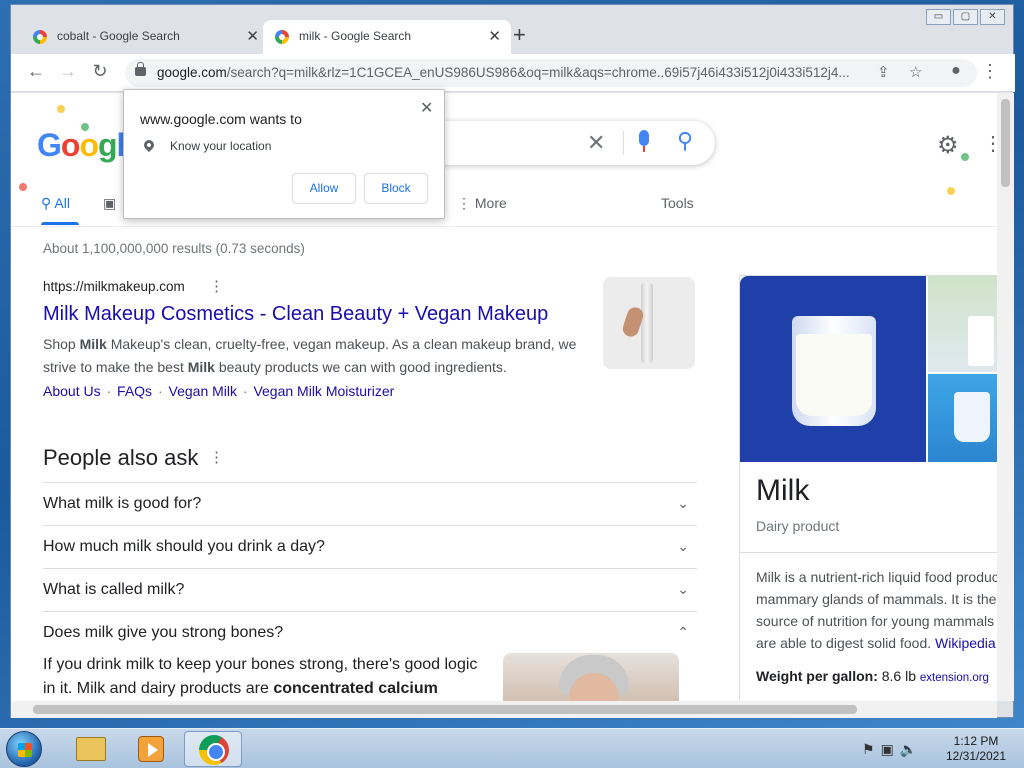  I want to click on knowledge-panel-subtitle: Dairy product, so click(798, 526).